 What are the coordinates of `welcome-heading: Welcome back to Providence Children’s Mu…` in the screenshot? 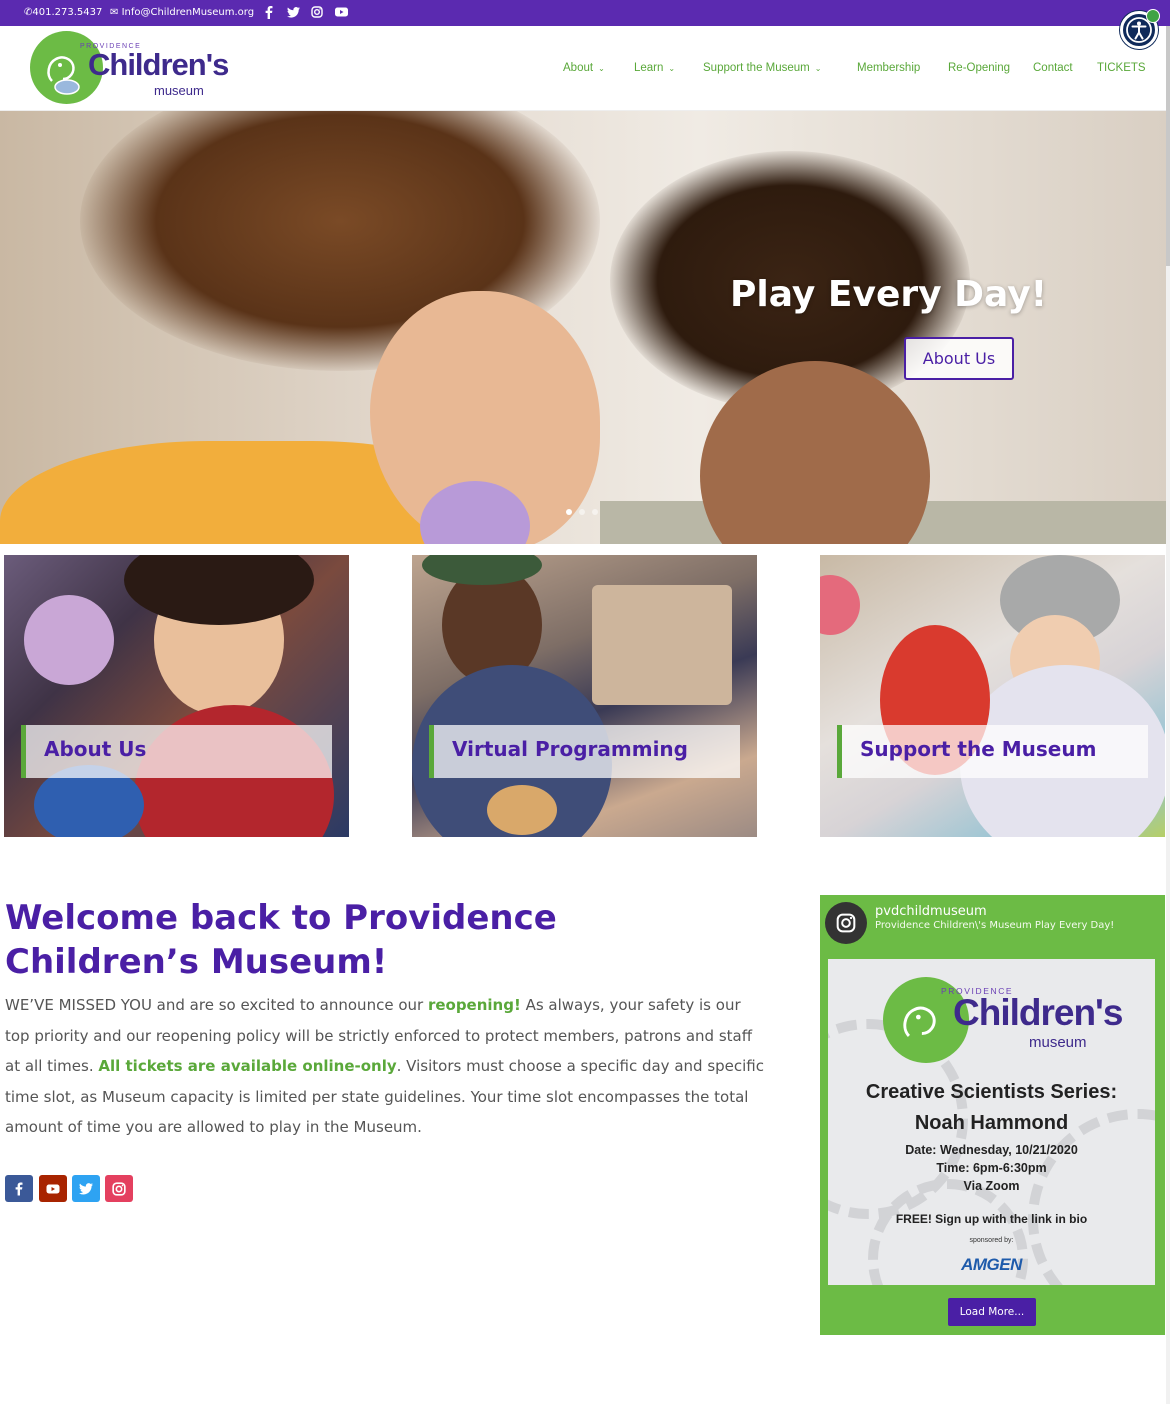 It's located at (281, 940).